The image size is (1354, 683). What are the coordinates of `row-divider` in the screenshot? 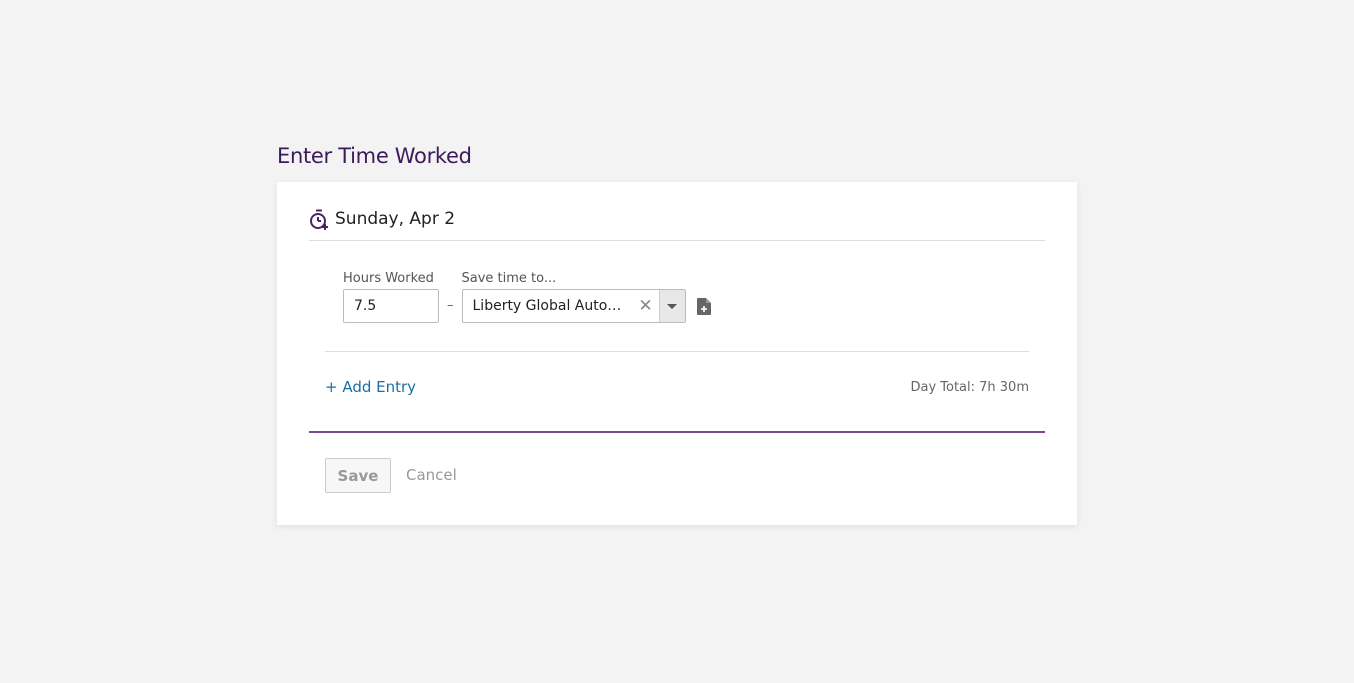 It's located at (677, 351).